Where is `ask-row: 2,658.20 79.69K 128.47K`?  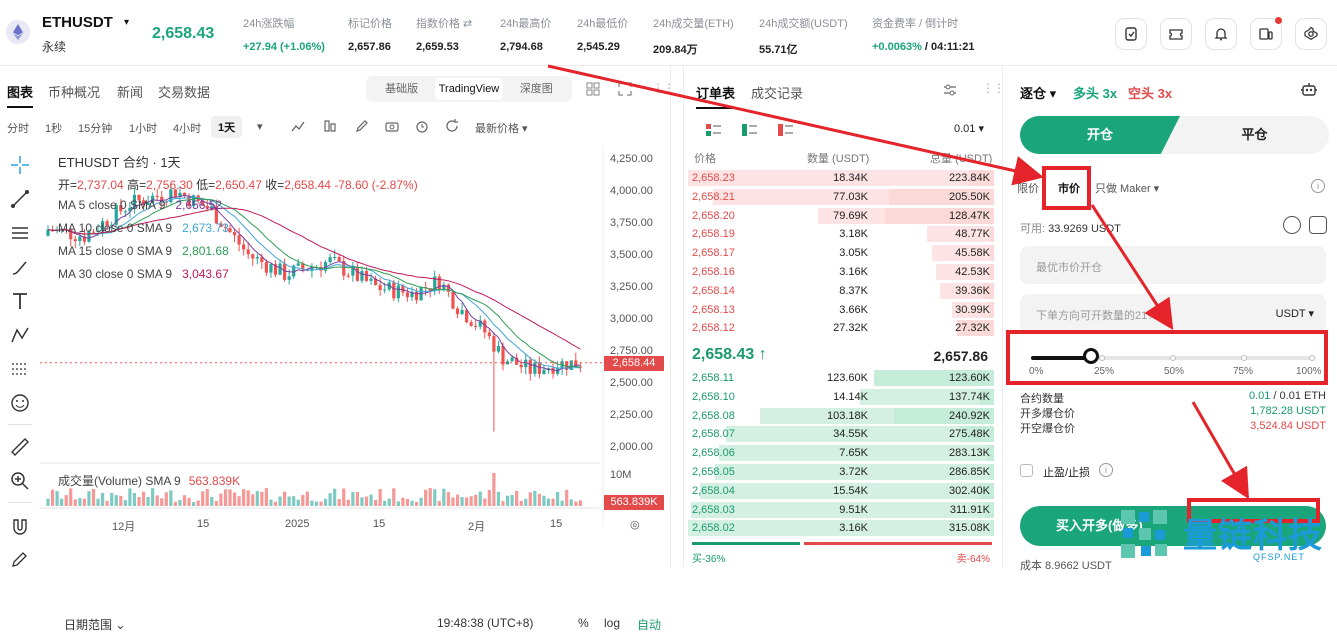 ask-row: 2,658.20 79.69K 128.47K is located at coordinates (841, 215).